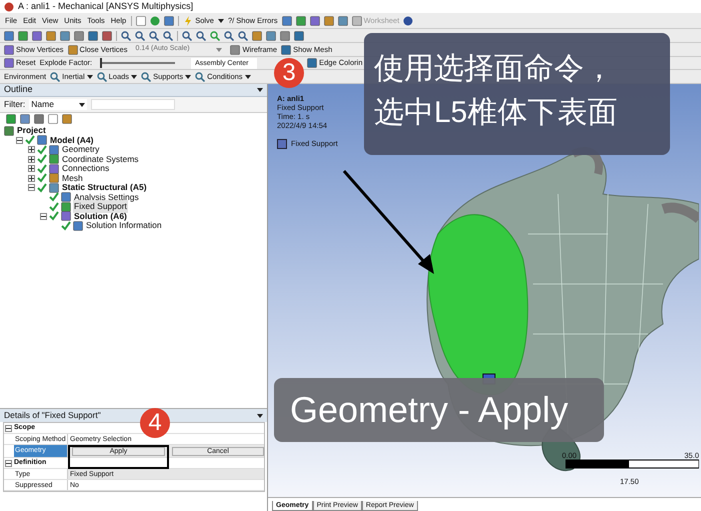  What do you see at coordinates (429, 410) in the screenshot?
I see `callout-text: Geometry - Apply` at bounding box center [429, 410].